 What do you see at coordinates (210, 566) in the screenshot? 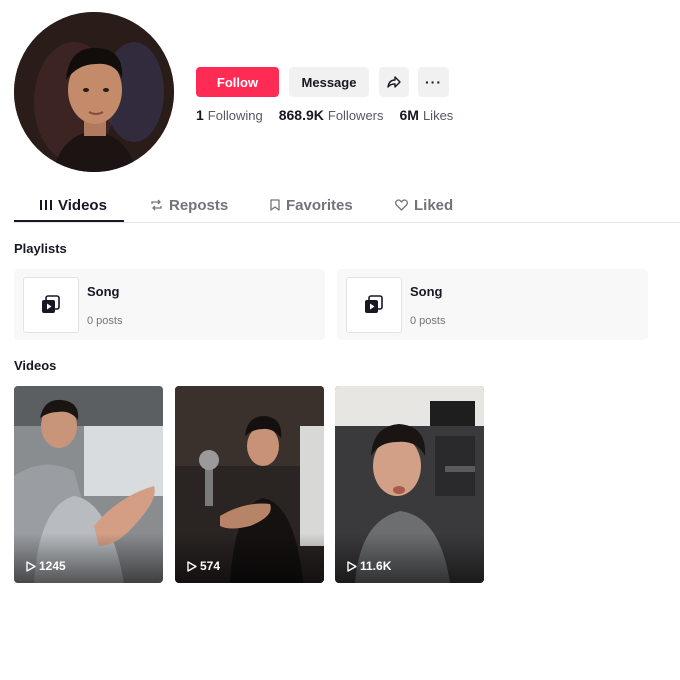
I see `view-count-value: 574` at bounding box center [210, 566].